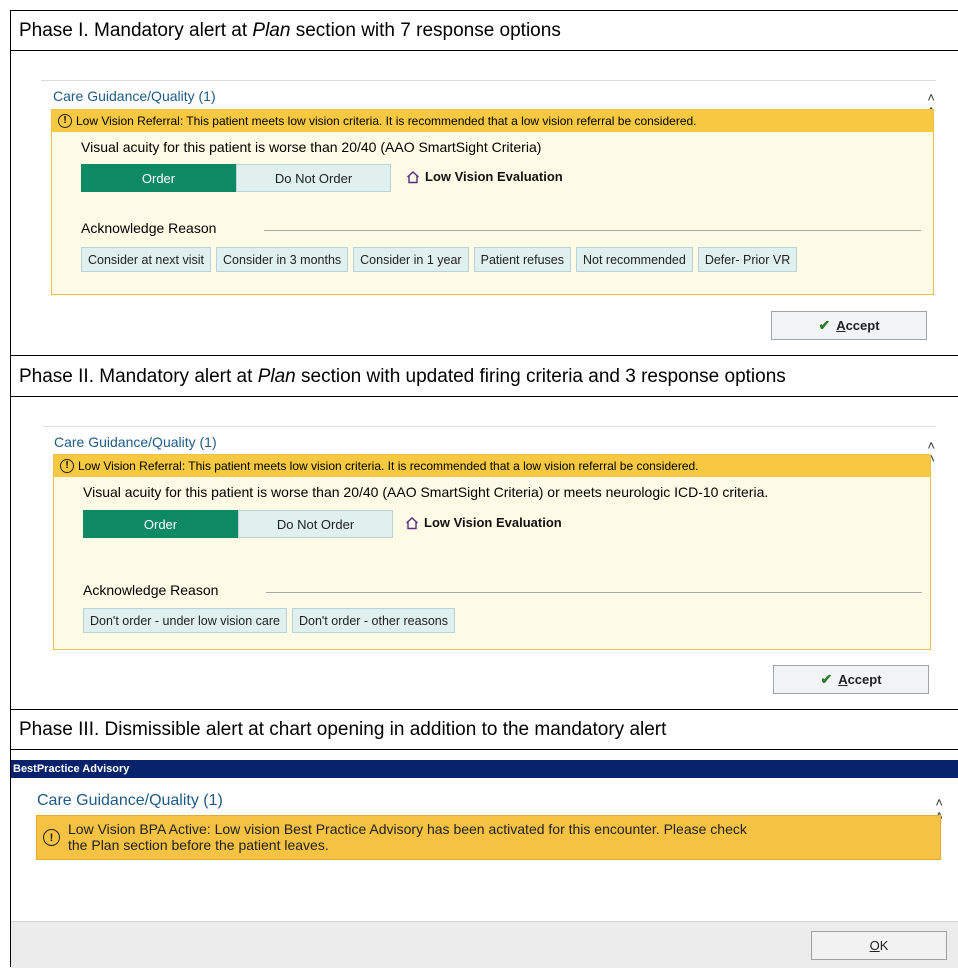 This screenshot has height=968, width=958. Describe the element at coordinates (634, 259) in the screenshot. I see `reason-option: Not recommended` at that location.